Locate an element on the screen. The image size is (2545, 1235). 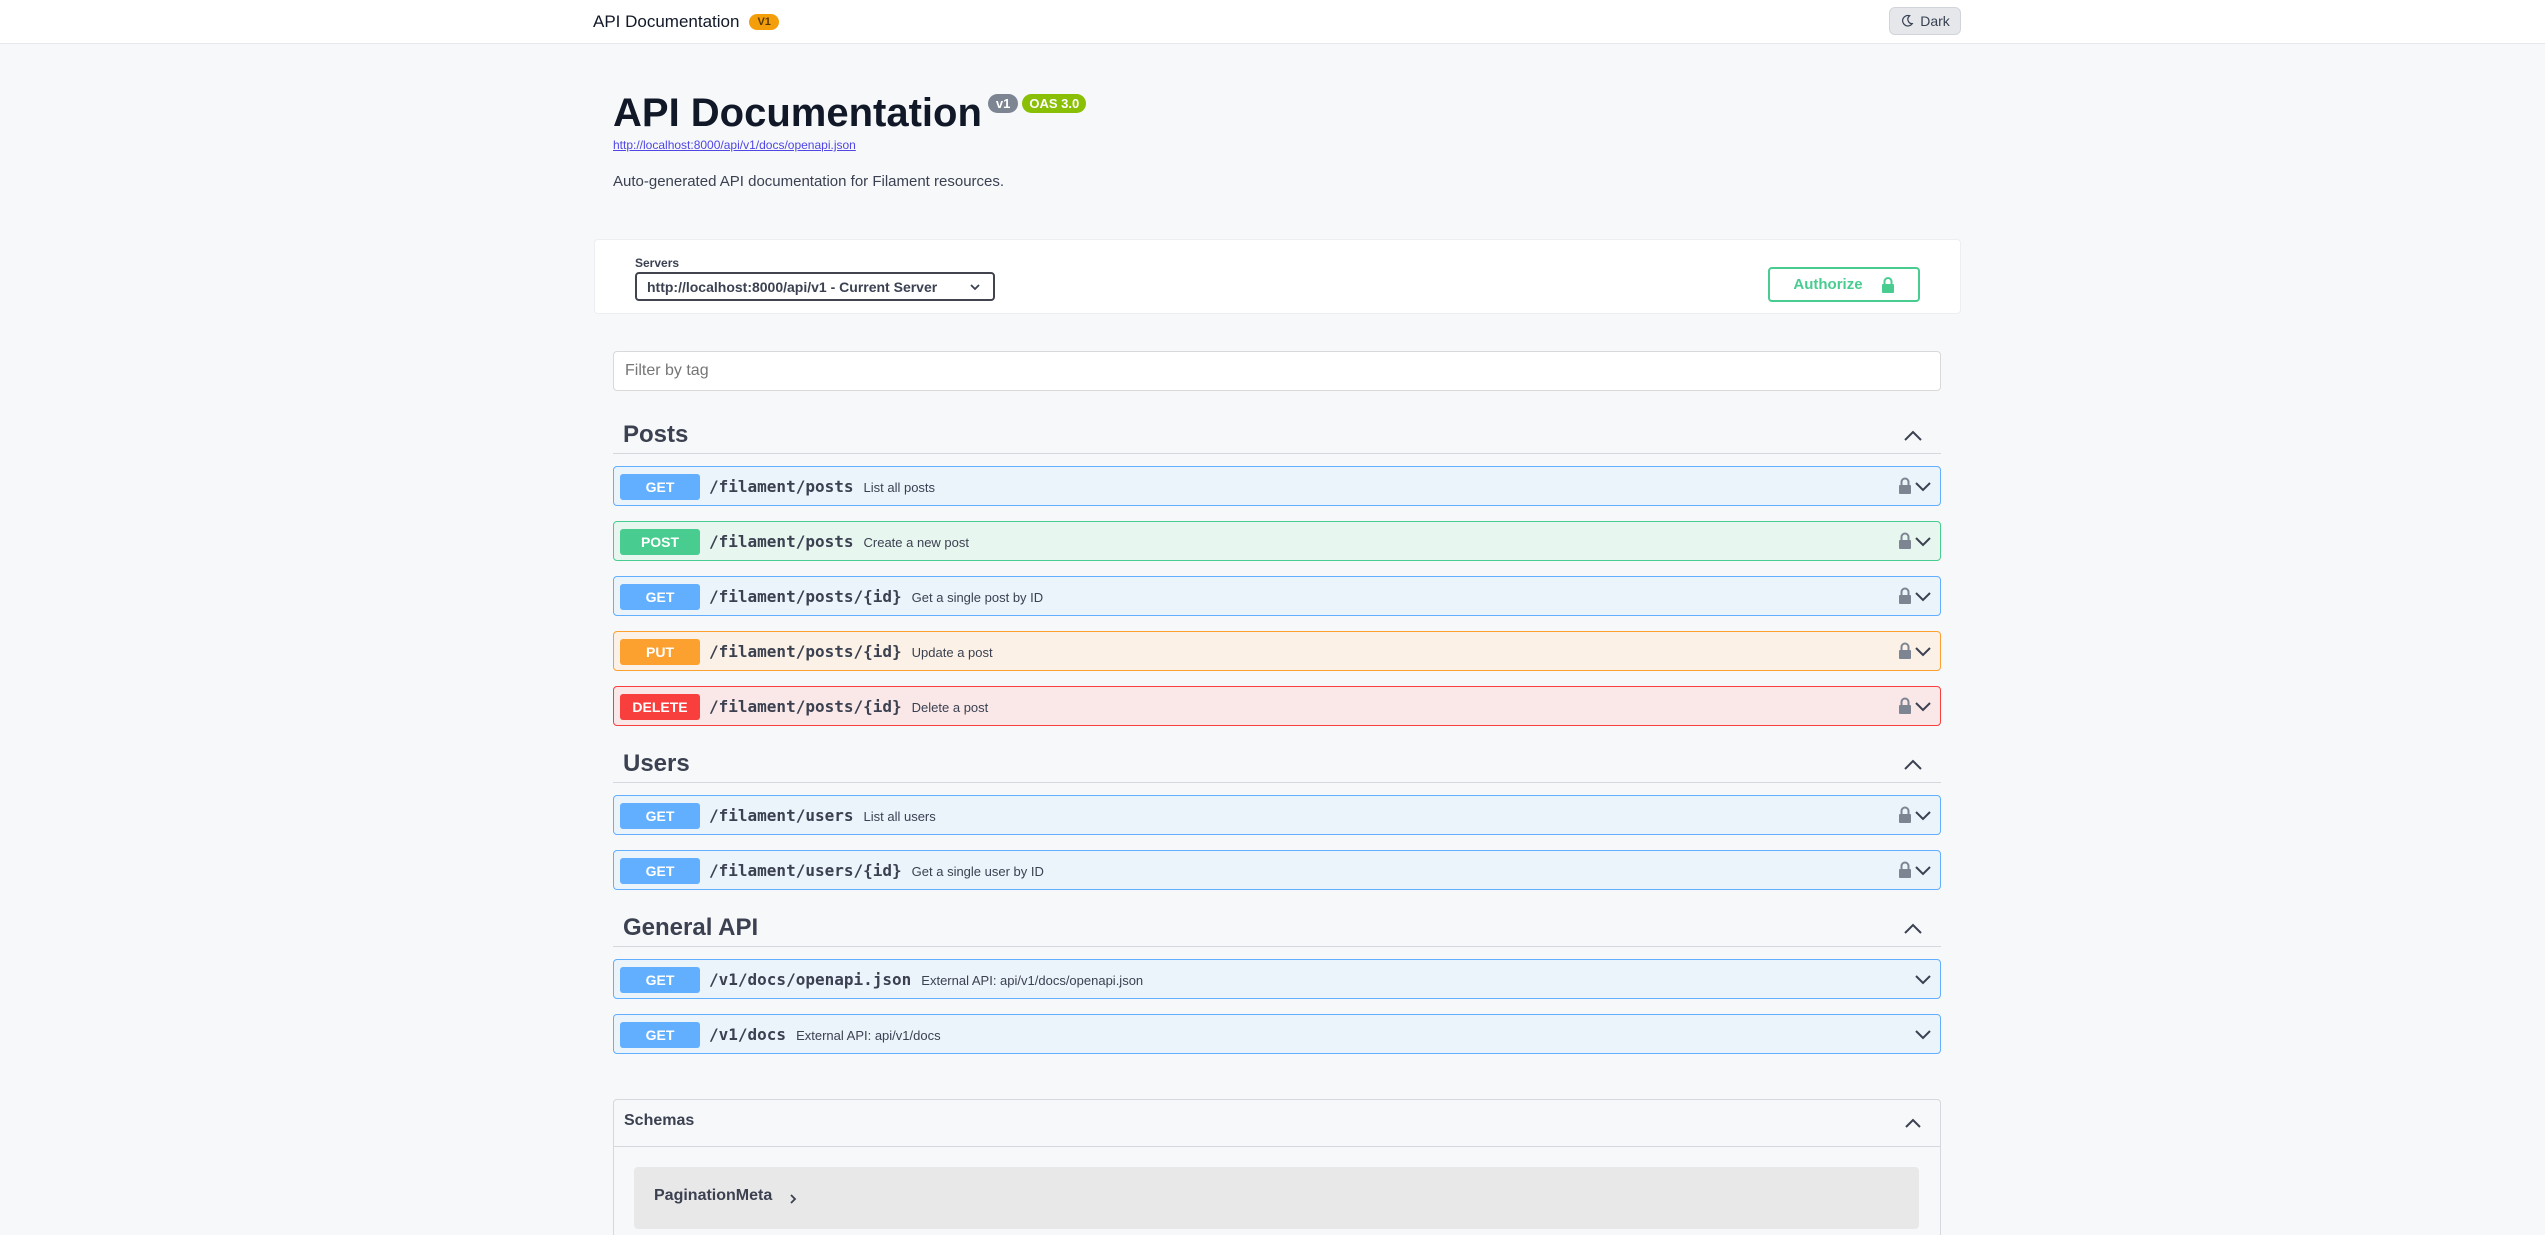
dark-mode-label: Dark is located at coordinates (1935, 21).